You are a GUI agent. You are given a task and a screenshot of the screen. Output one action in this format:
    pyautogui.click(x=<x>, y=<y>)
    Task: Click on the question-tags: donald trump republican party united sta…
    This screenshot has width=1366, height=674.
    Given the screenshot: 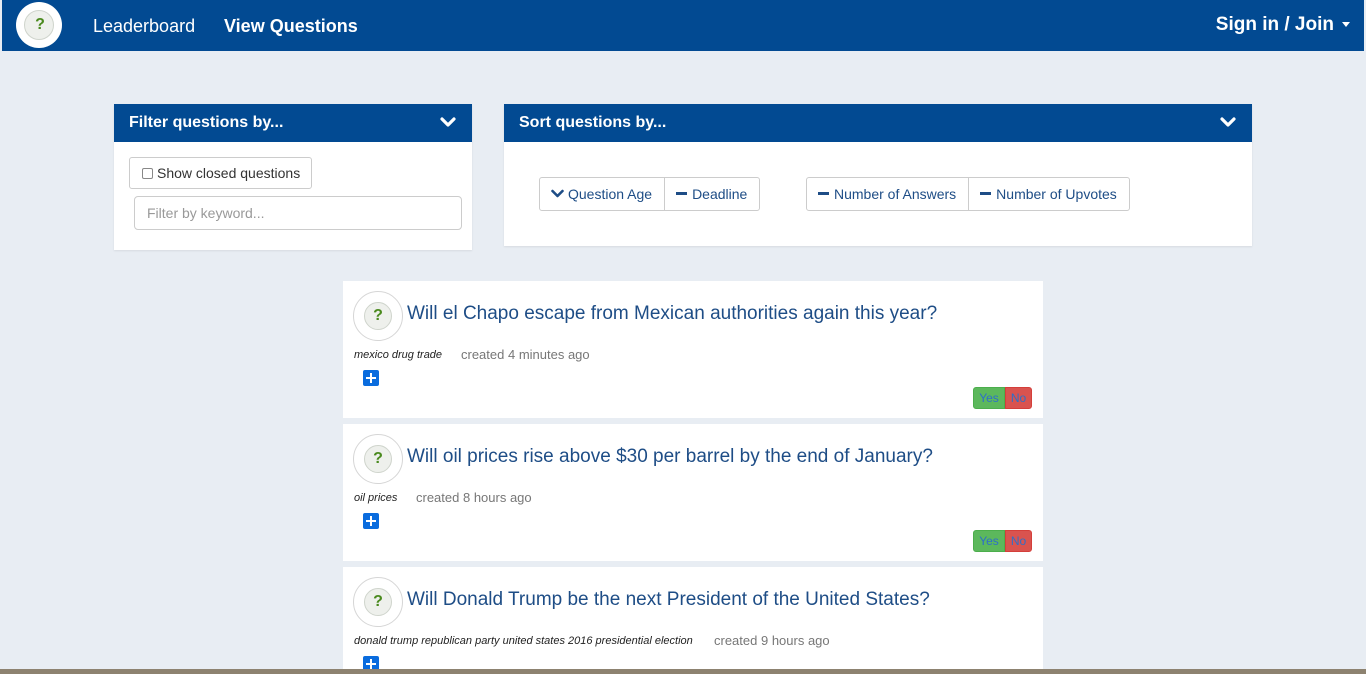 What is the action you would take?
    pyautogui.click(x=523, y=641)
    